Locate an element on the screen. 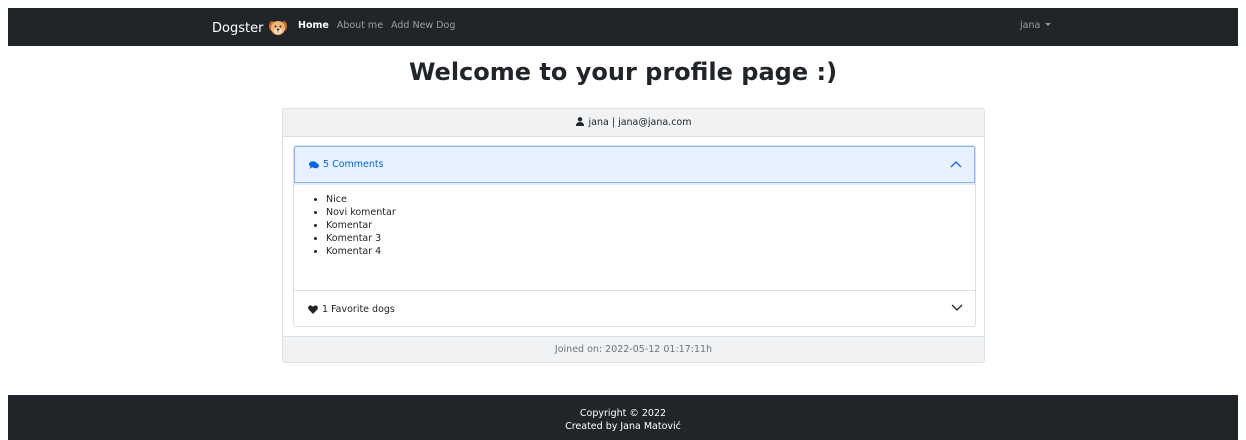 The height and width of the screenshot is (440, 1246). top-navbar: Dogster Home About me Add New Dog jana is located at coordinates (623, 27).